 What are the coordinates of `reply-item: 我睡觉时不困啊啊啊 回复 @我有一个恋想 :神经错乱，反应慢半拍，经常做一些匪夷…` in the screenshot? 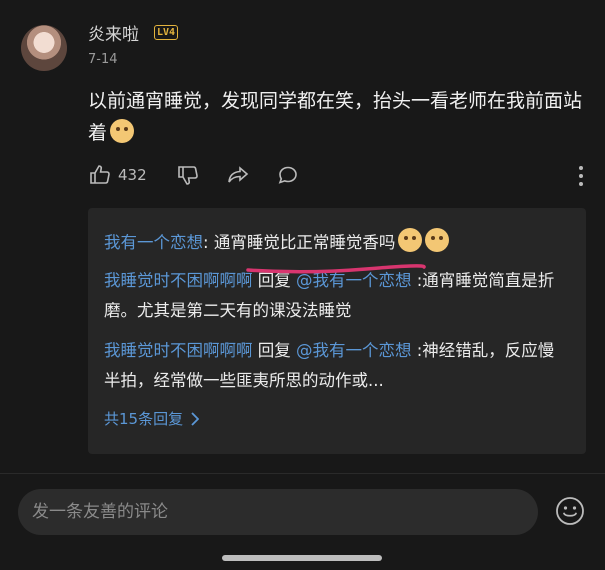 It's located at (337, 366).